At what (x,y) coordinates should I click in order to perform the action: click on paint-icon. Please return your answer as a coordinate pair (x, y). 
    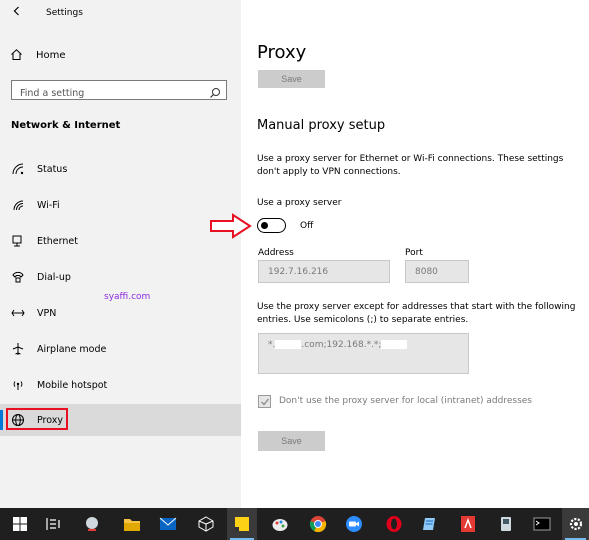
    Looking at the image, I should click on (280, 524).